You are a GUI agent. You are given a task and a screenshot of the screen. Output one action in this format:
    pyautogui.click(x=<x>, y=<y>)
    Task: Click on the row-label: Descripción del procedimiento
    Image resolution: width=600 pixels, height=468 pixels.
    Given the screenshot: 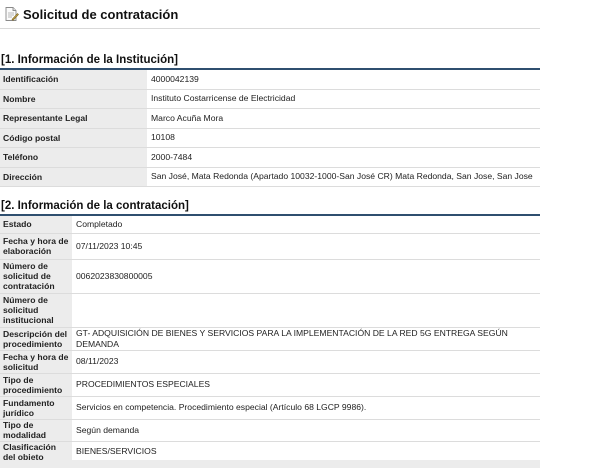 What is the action you would take?
    pyautogui.click(x=36, y=339)
    